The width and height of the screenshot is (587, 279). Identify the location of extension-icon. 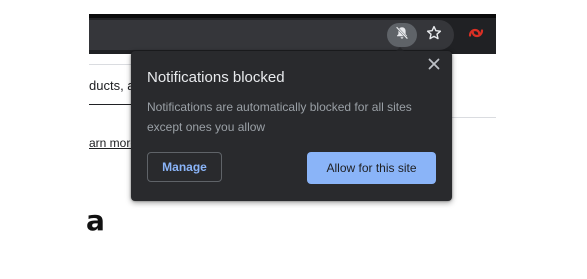
(476, 35).